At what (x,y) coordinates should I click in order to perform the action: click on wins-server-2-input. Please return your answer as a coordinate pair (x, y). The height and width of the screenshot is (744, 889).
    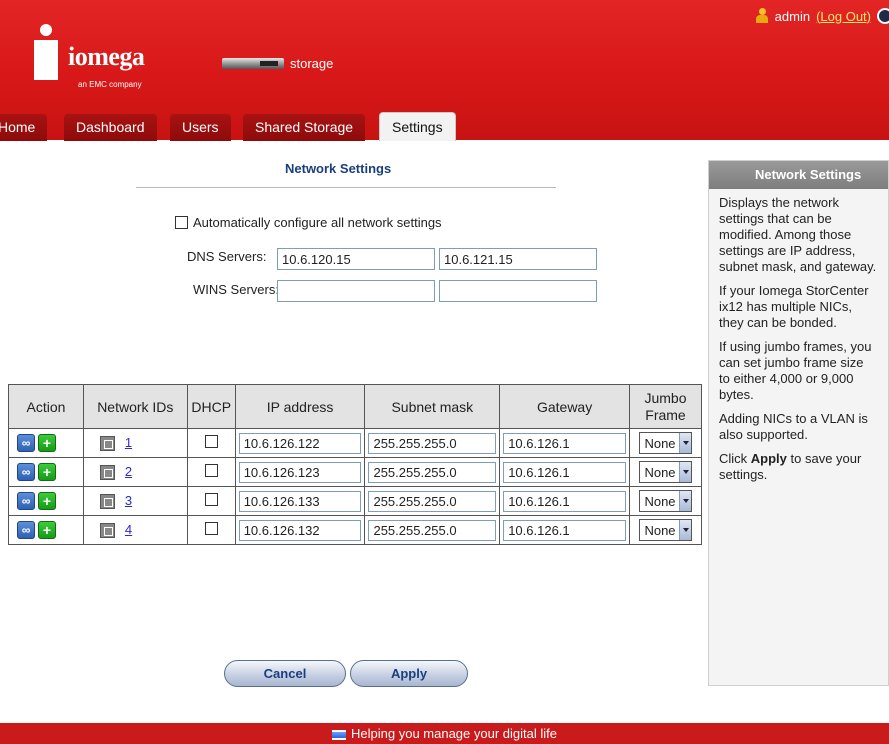
    Looking at the image, I should click on (518, 291).